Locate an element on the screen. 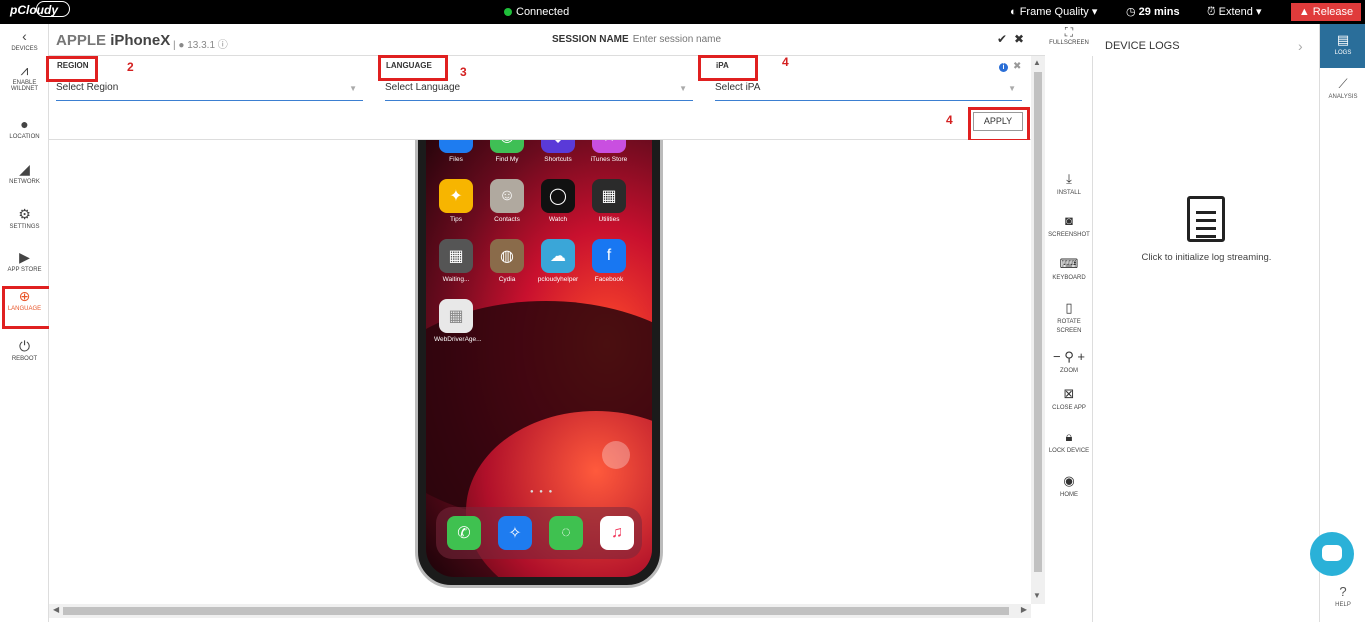 The image size is (1365, 622). location-pin-icon: ● is located at coordinates (24, 124).